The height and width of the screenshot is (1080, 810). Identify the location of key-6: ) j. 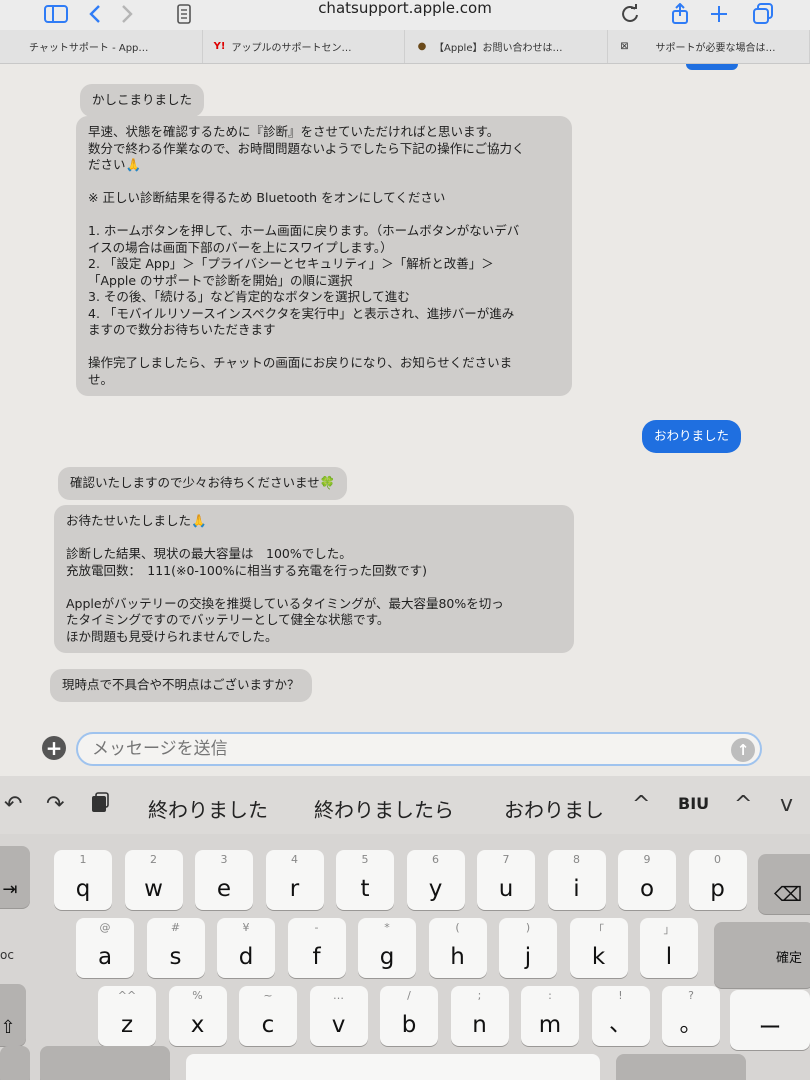
(528, 948).